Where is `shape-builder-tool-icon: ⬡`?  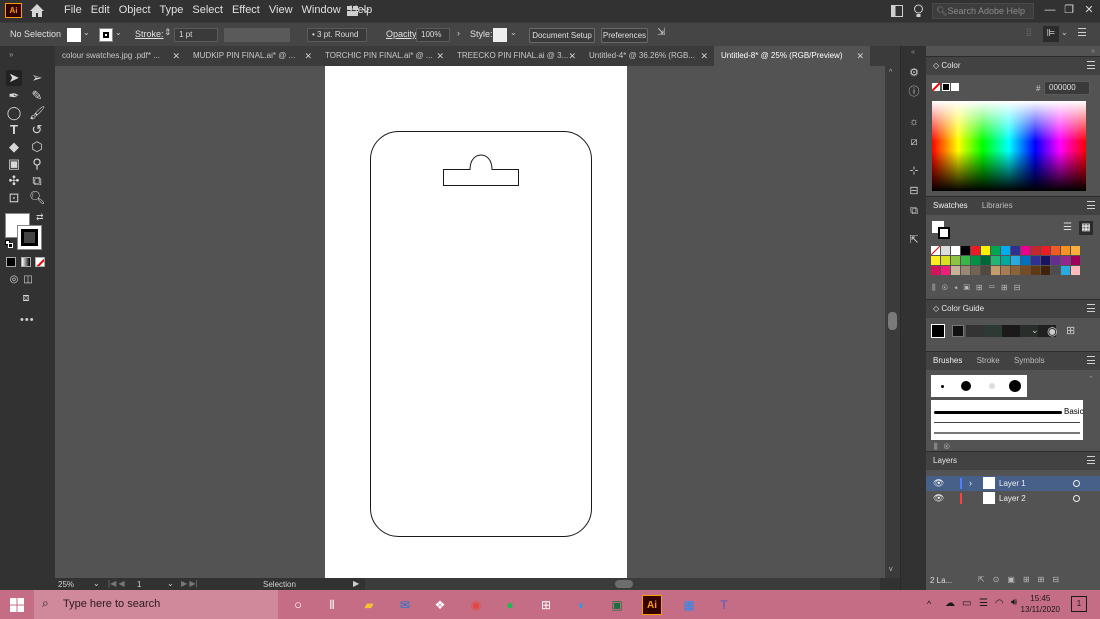
shape-builder-tool-icon: ⬡ is located at coordinates (37, 147).